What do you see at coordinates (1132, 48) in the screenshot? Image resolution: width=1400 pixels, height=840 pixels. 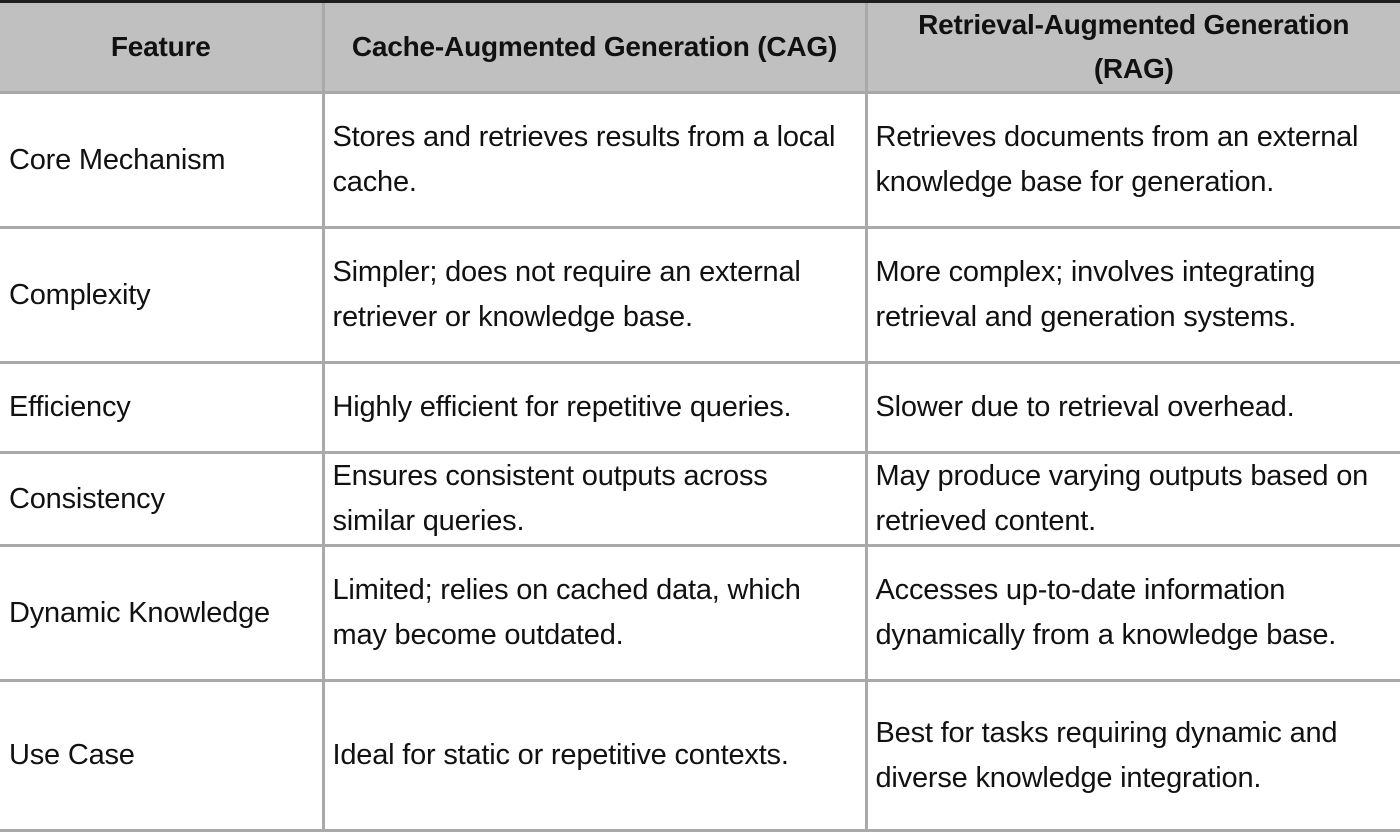 I see `header-rag: Retrieval-Augmented Generation (RAG)` at bounding box center [1132, 48].